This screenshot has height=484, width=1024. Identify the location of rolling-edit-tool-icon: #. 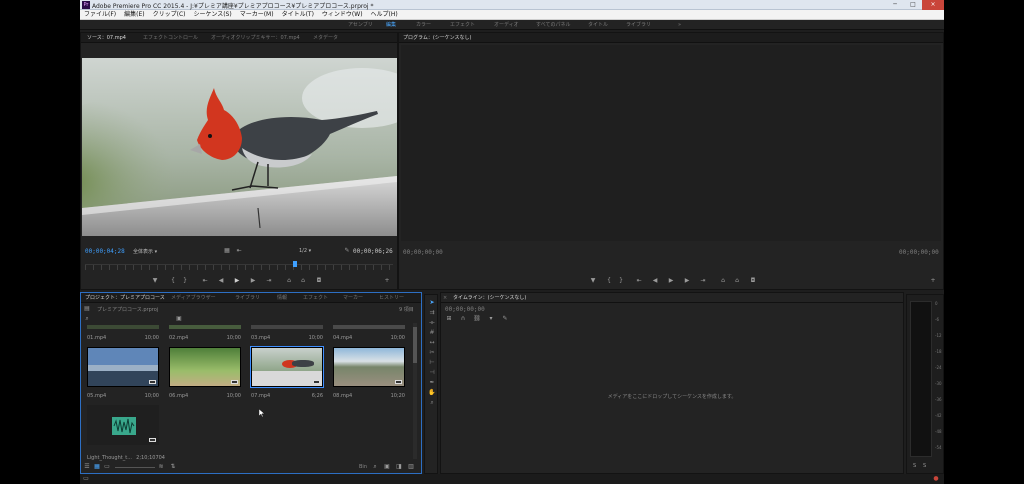
(432, 333).